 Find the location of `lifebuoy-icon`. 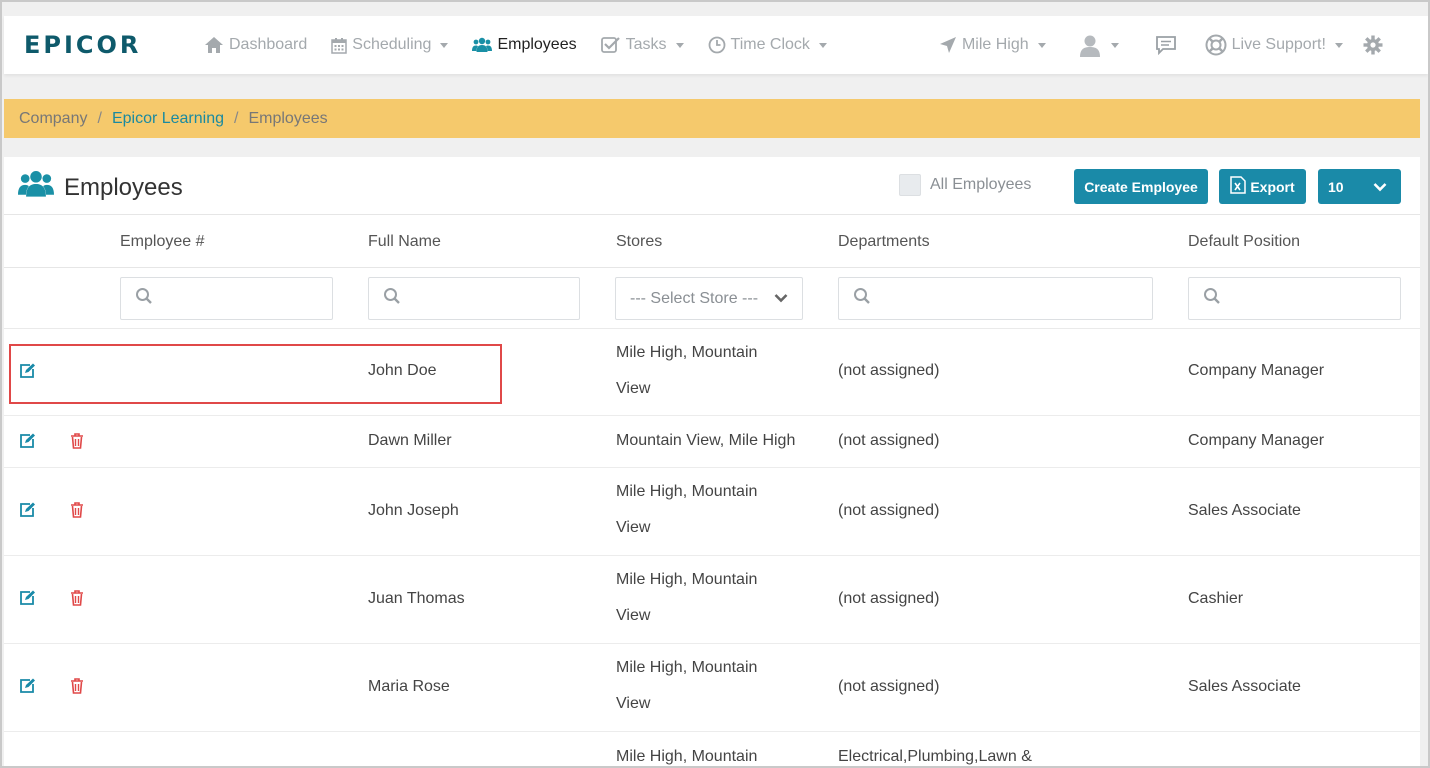

lifebuoy-icon is located at coordinates (1216, 45).